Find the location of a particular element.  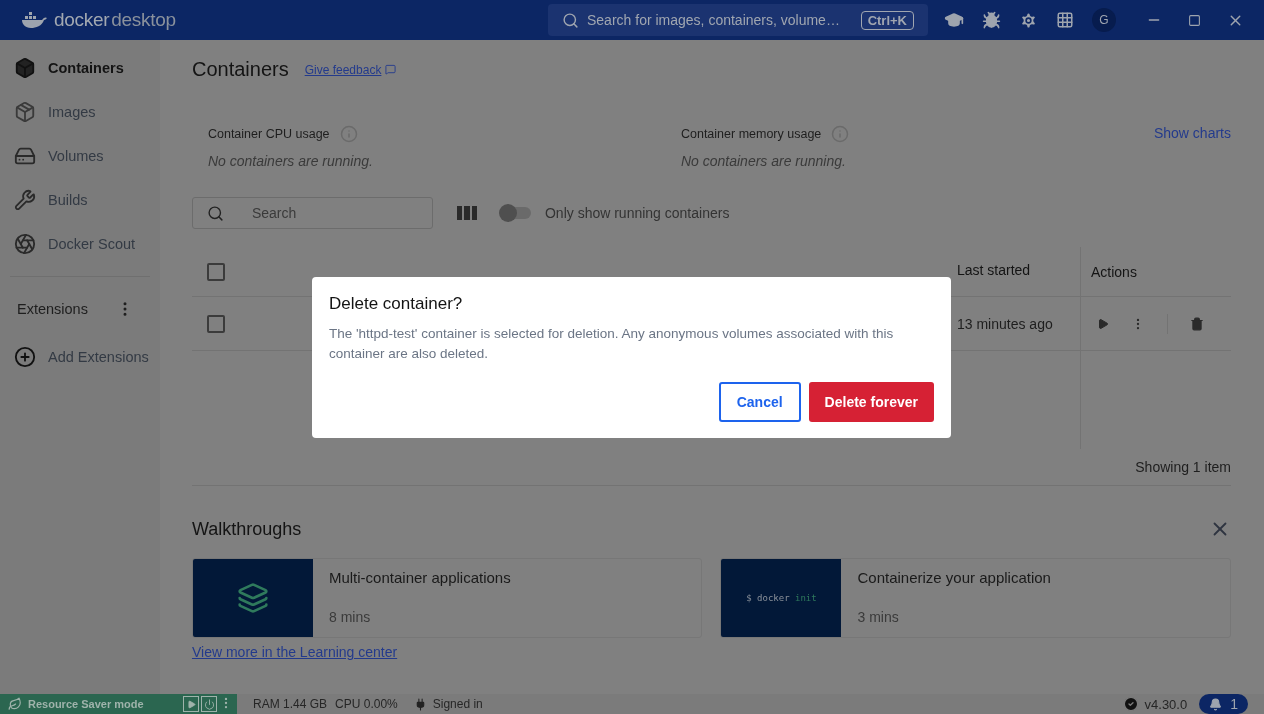

cpu-usage: CPU 0.00% is located at coordinates (366, 704).